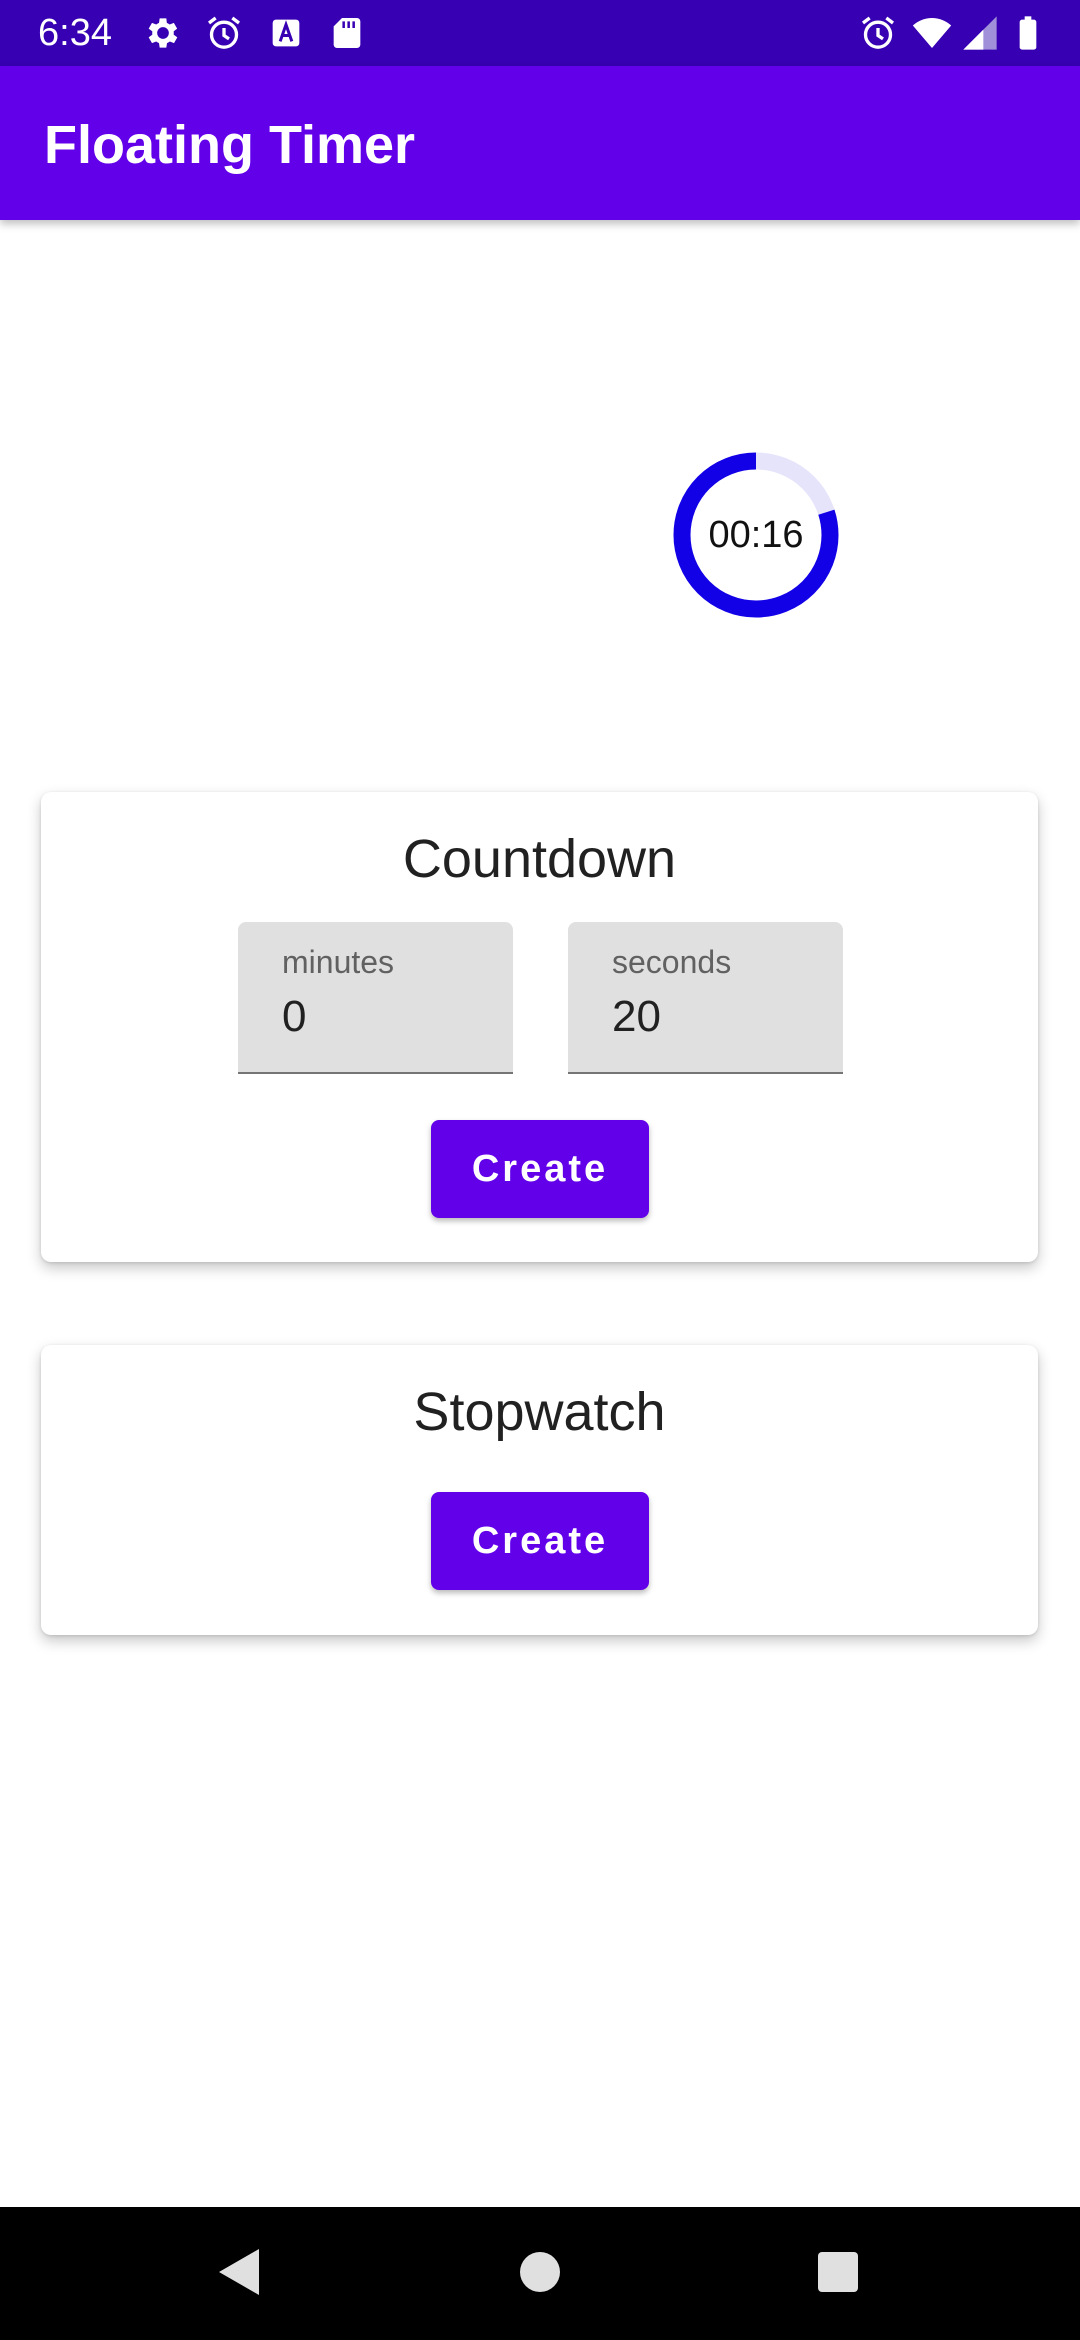 The width and height of the screenshot is (1080, 2340). Describe the element at coordinates (540, 33) in the screenshot. I see `status-bar: 6:34` at that location.